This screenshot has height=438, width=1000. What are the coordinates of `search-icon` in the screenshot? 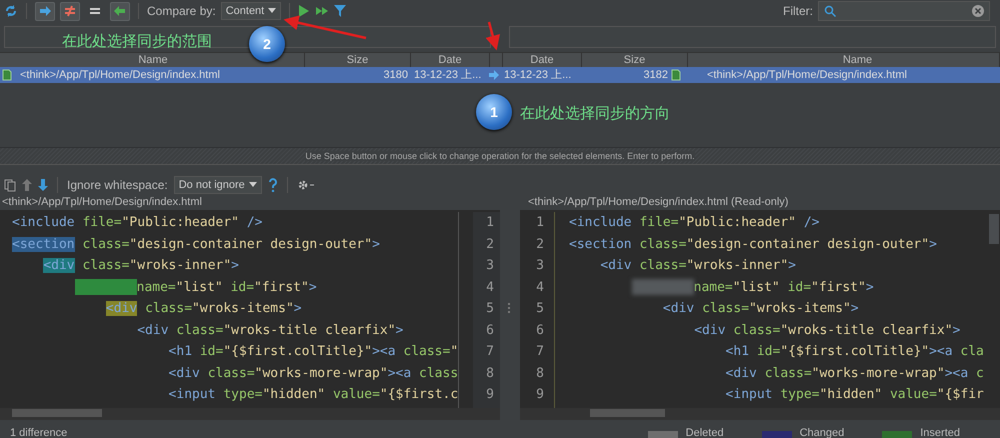 It's located at (830, 11).